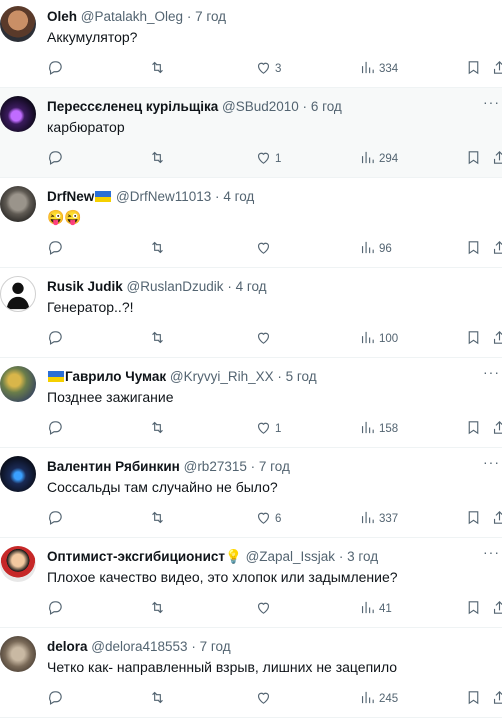 This screenshot has width=502, height=718. What do you see at coordinates (215, 466) in the screenshot?
I see `author-handle: @rb27315` at bounding box center [215, 466].